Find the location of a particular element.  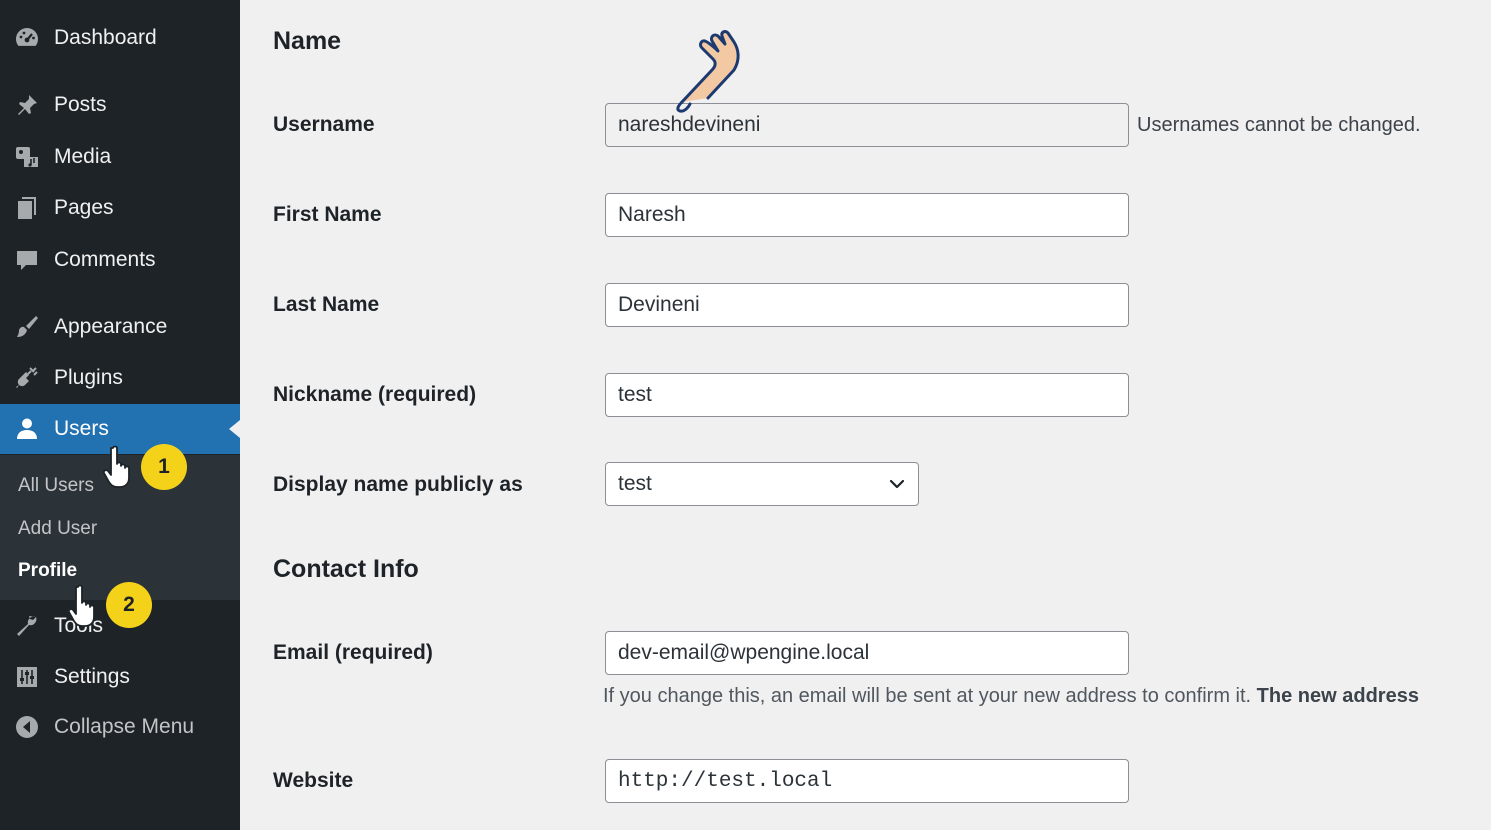

username-label: Username is located at coordinates (324, 124).